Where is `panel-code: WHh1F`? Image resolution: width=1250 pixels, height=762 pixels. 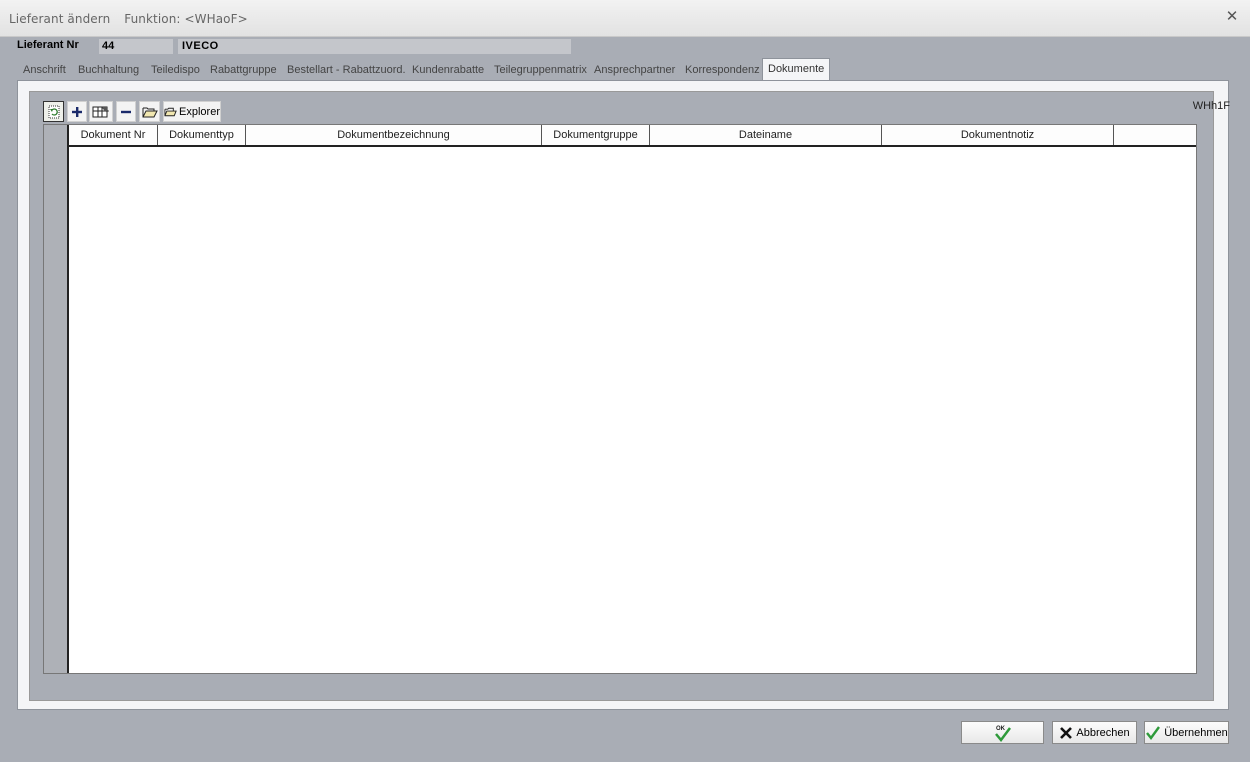
panel-code: WHh1F is located at coordinates (1211, 106).